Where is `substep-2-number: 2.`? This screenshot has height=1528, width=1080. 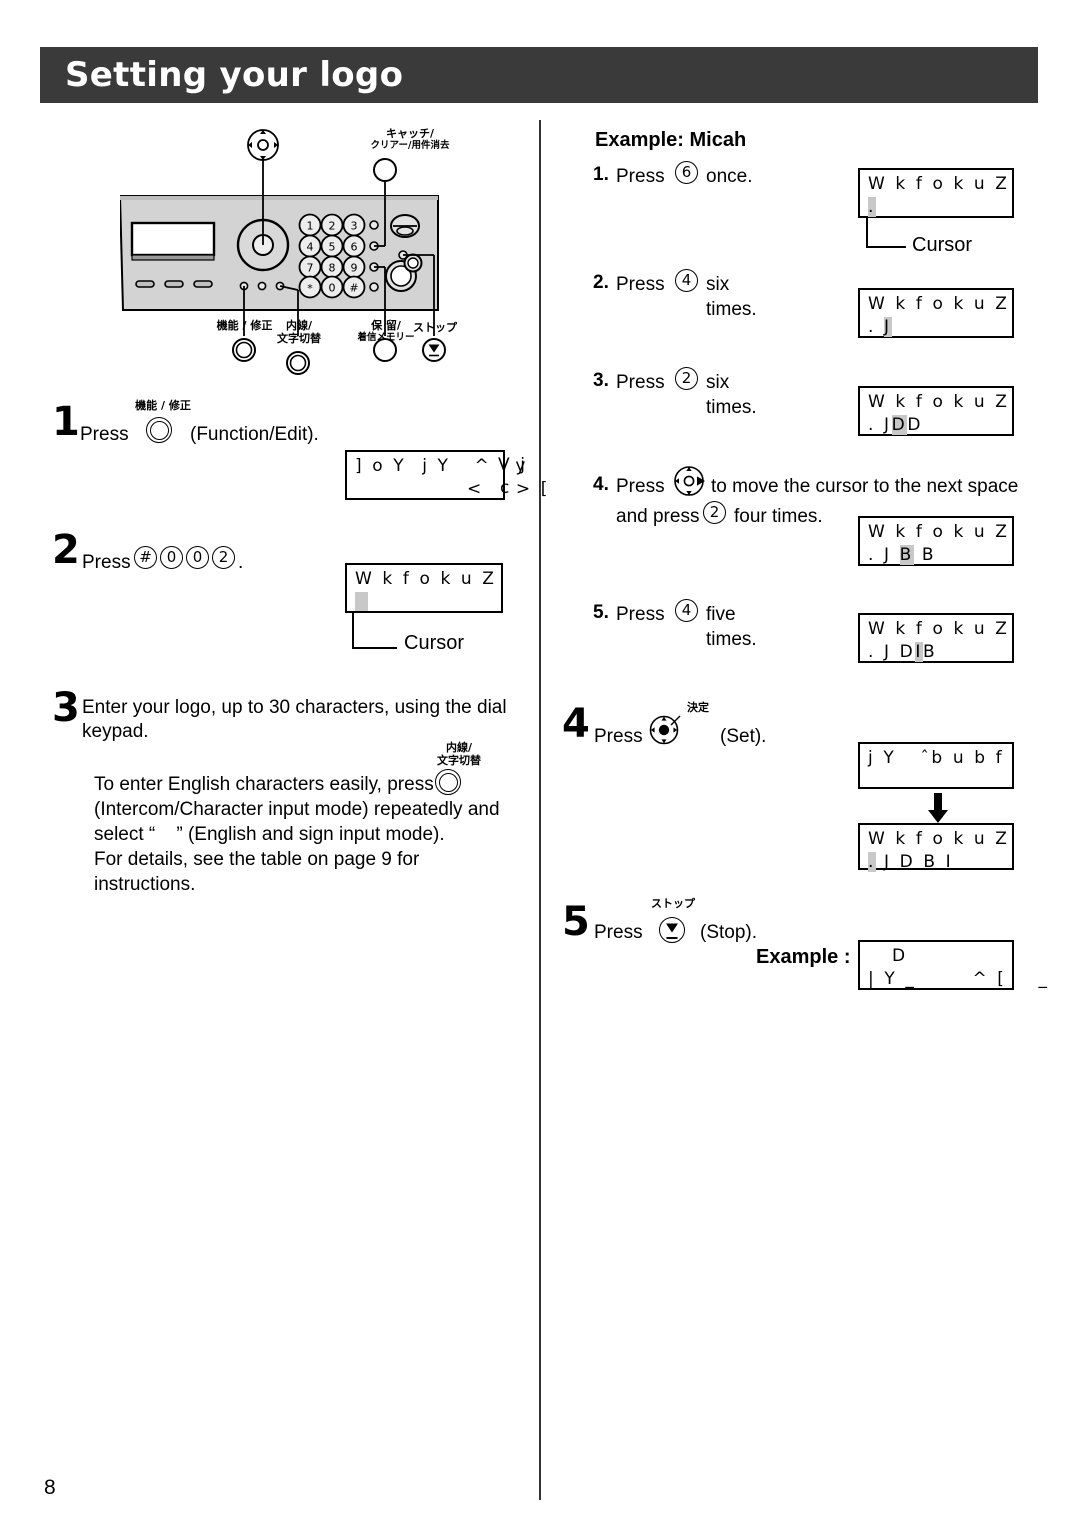 substep-2-number: 2. is located at coordinates (601, 282).